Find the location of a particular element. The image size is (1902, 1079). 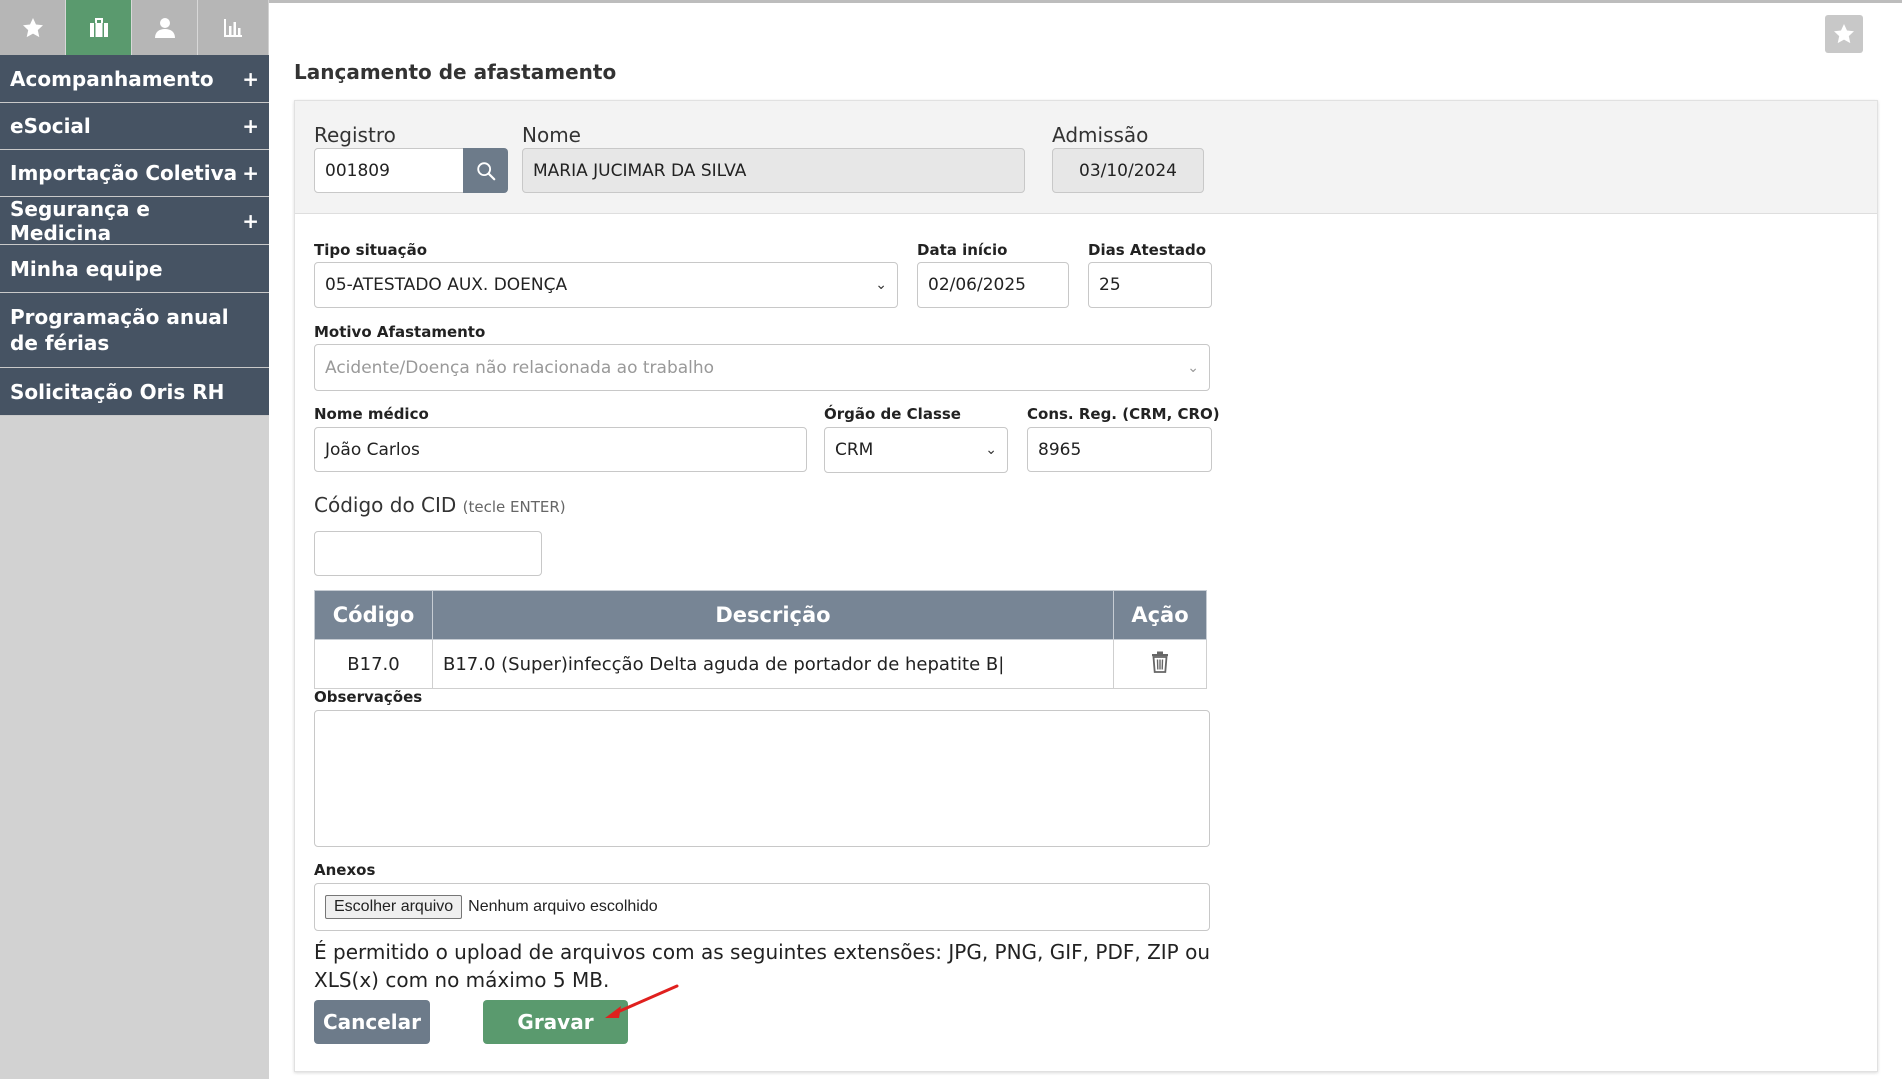

column-header-descricao: Descrição is located at coordinates (773, 615).